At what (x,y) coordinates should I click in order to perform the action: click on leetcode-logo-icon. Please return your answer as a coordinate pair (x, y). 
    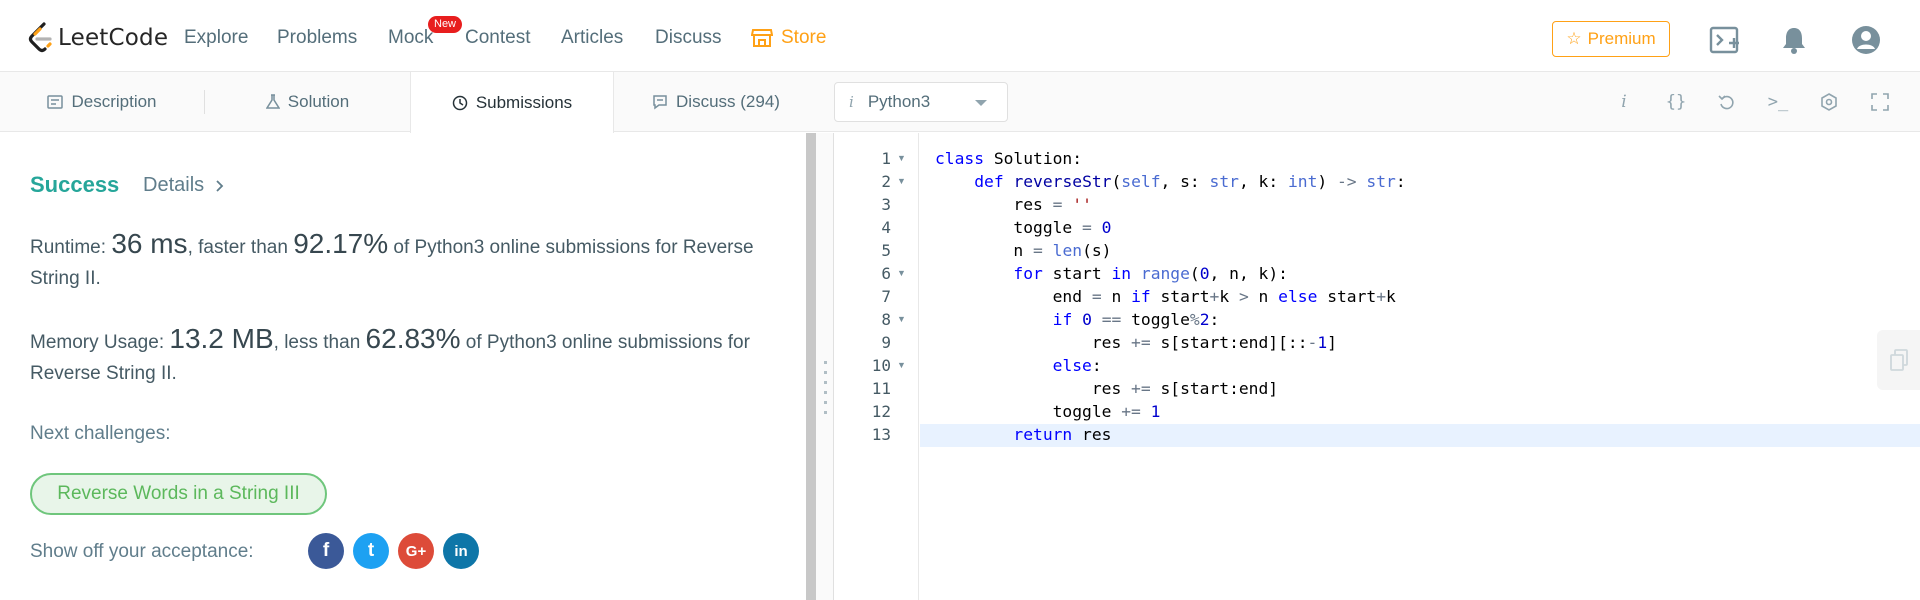
    Looking at the image, I should click on (40, 37).